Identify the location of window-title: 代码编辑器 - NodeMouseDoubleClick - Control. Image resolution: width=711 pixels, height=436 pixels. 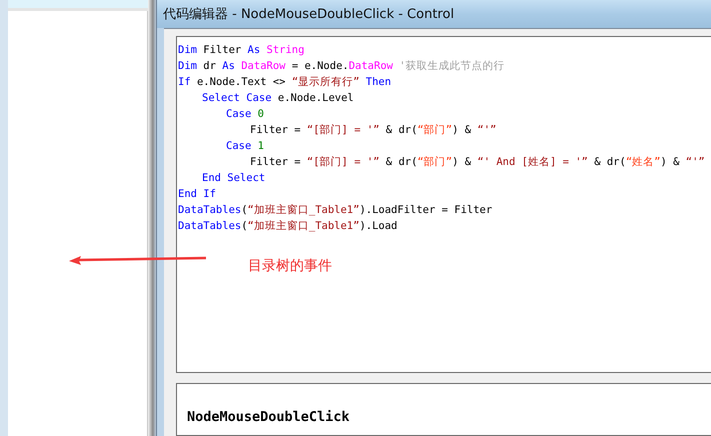
(308, 14).